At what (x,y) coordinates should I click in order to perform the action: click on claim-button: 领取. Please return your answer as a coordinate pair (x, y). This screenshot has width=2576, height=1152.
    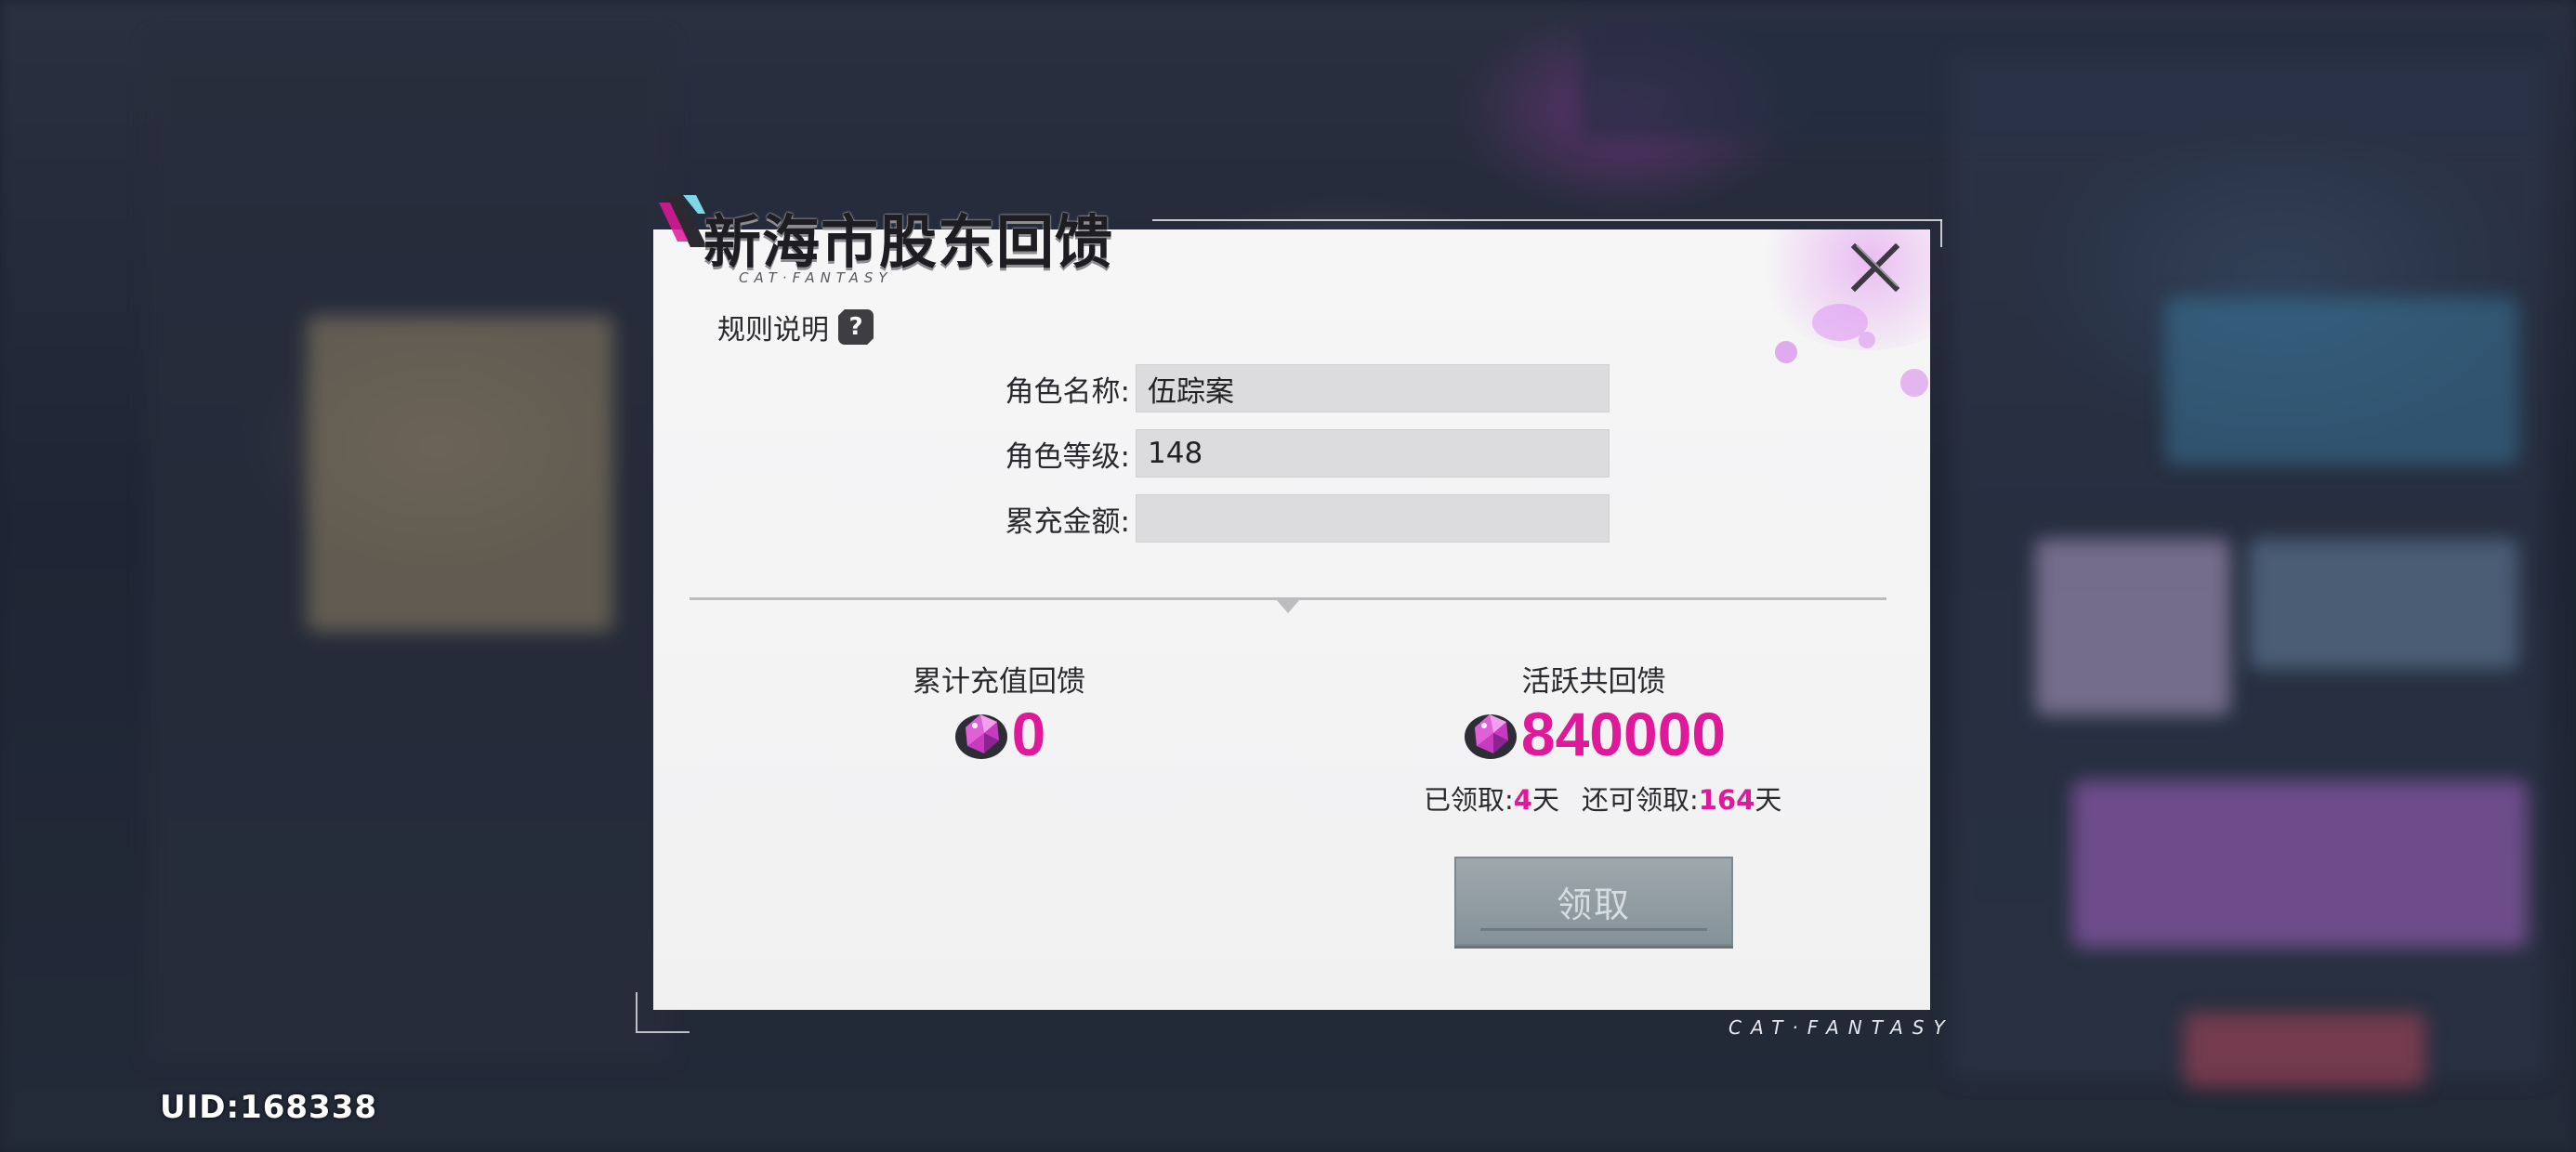
    Looking at the image, I should click on (1593, 901).